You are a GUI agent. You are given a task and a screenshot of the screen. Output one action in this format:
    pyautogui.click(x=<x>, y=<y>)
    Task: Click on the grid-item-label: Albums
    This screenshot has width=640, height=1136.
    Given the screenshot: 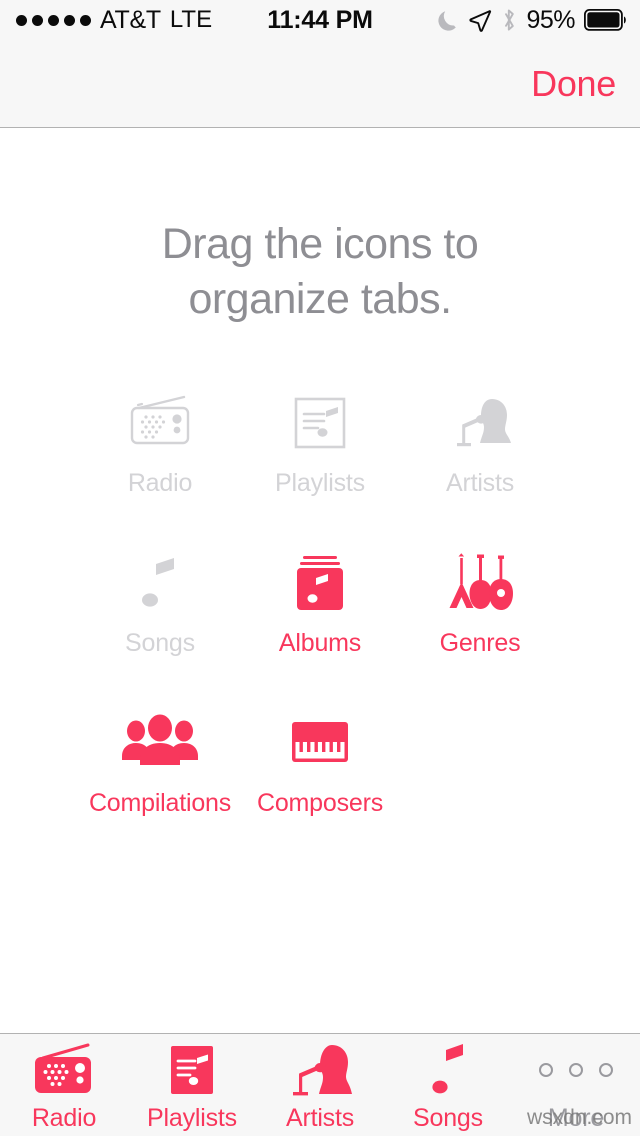 What is the action you would take?
    pyautogui.click(x=320, y=643)
    